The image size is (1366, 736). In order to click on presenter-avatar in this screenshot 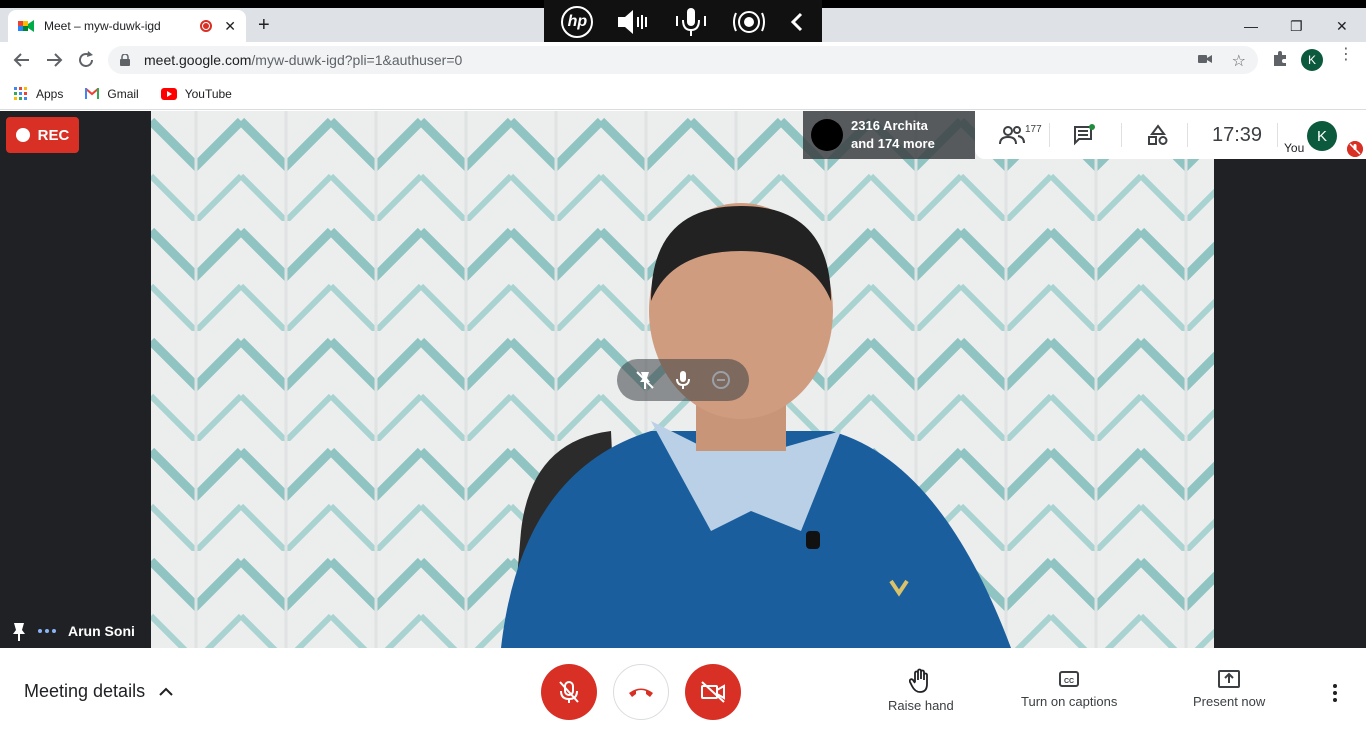, I will do `click(827, 135)`.